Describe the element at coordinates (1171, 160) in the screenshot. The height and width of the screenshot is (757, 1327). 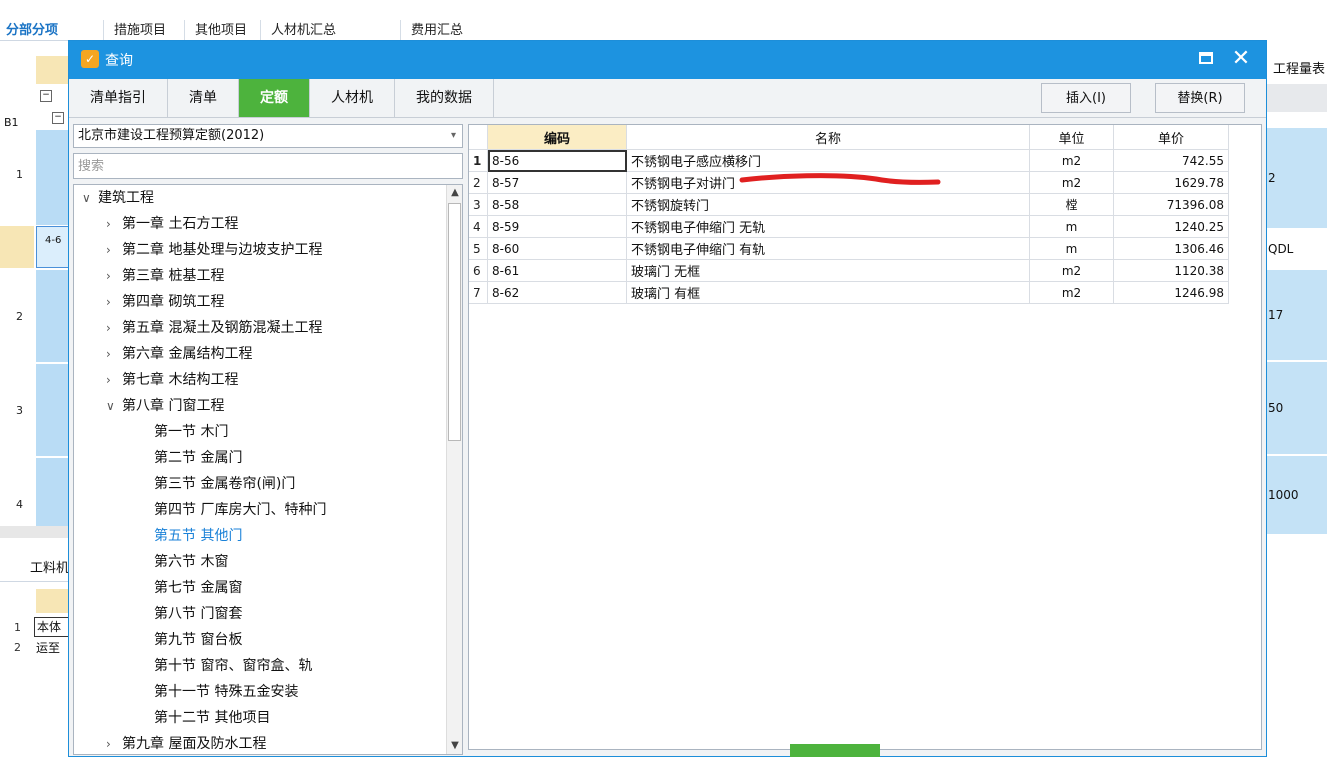
I see `cell-price: 742.55` at that location.